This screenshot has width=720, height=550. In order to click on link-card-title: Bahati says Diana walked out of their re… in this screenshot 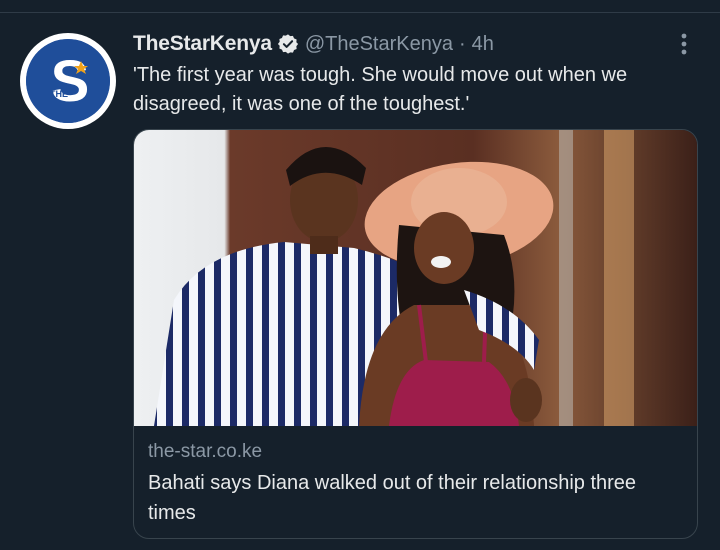, I will do `click(413, 498)`.